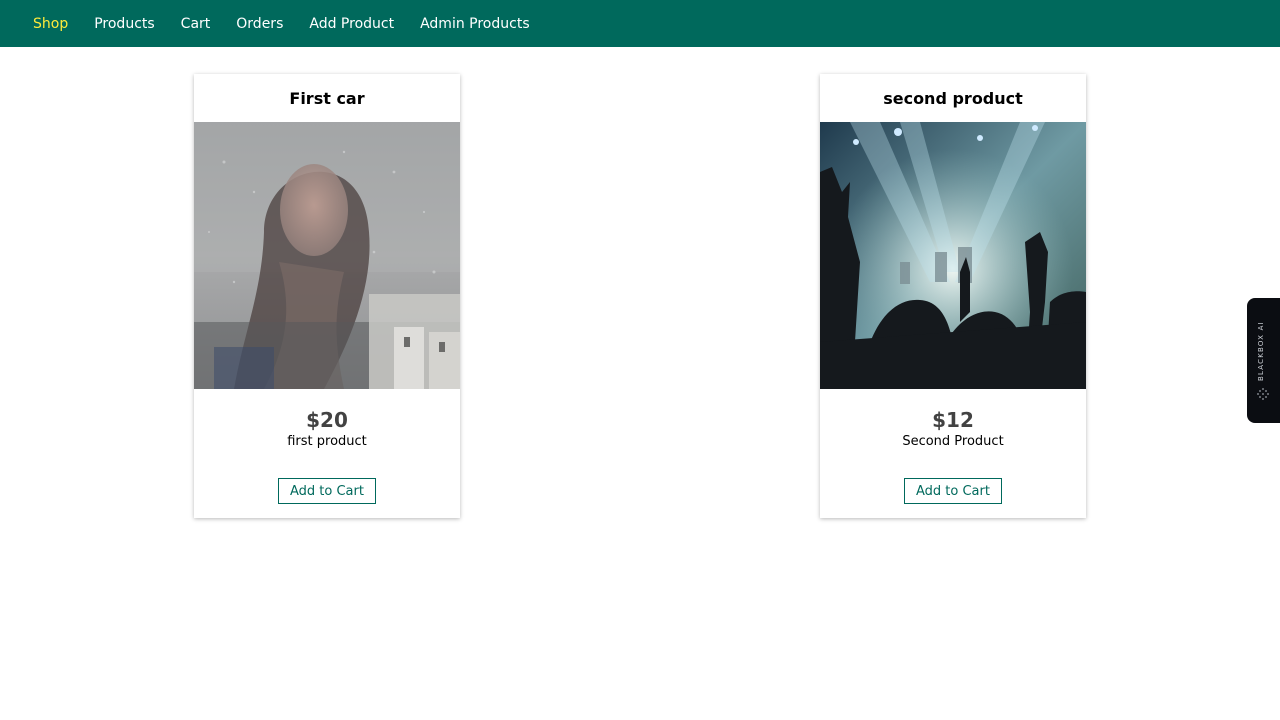 The image size is (1280, 720). Describe the element at coordinates (1263, 394) in the screenshot. I see `blackbox-logo-icon` at that location.